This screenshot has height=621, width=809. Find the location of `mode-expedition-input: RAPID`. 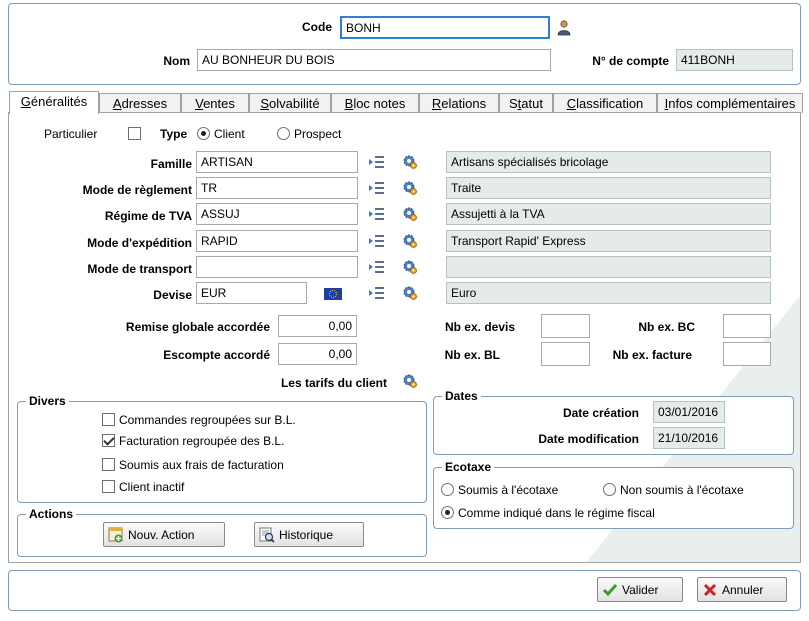

mode-expedition-input: RAPID is located at coordinates (277, 241).